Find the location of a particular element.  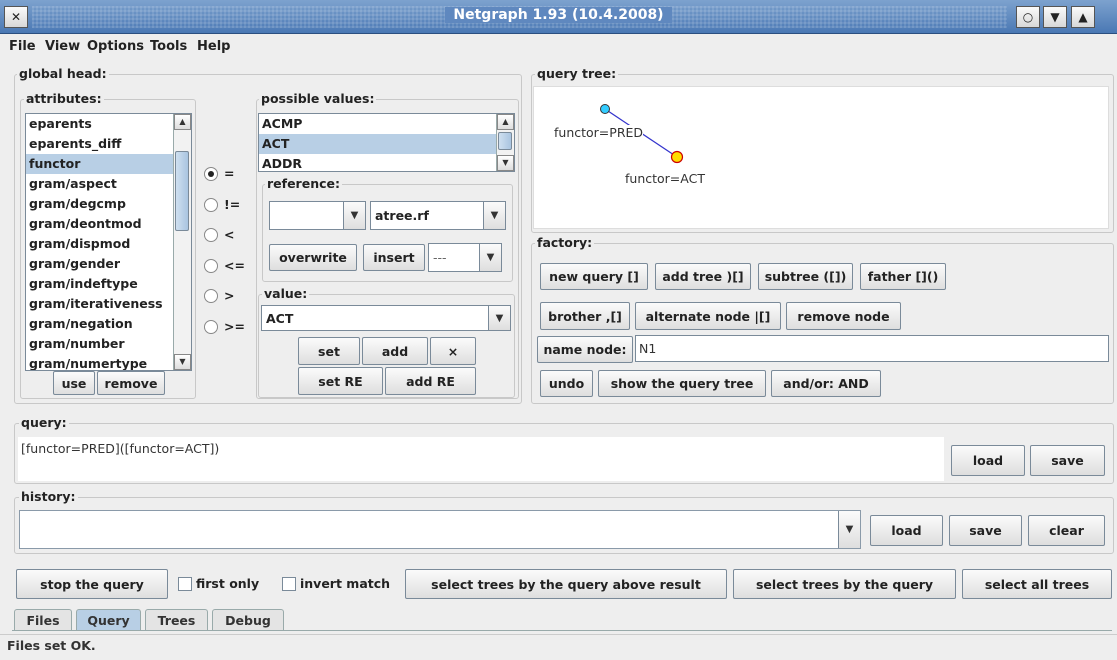

select-all-trees-button: select all trees is located at coordinates (1037, 584).